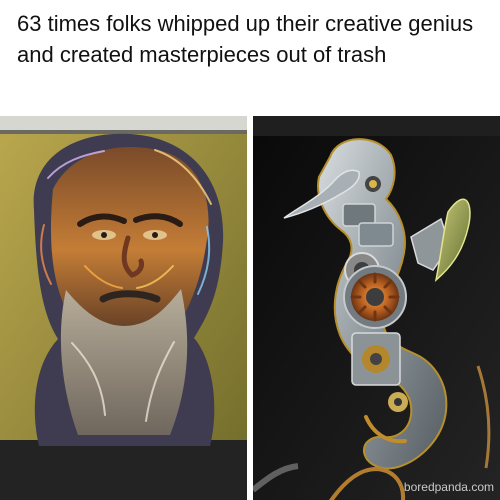 This screenshot has height=500, width=500. I want to click on watermark-text: boredpanda.com, so click(448, 487).